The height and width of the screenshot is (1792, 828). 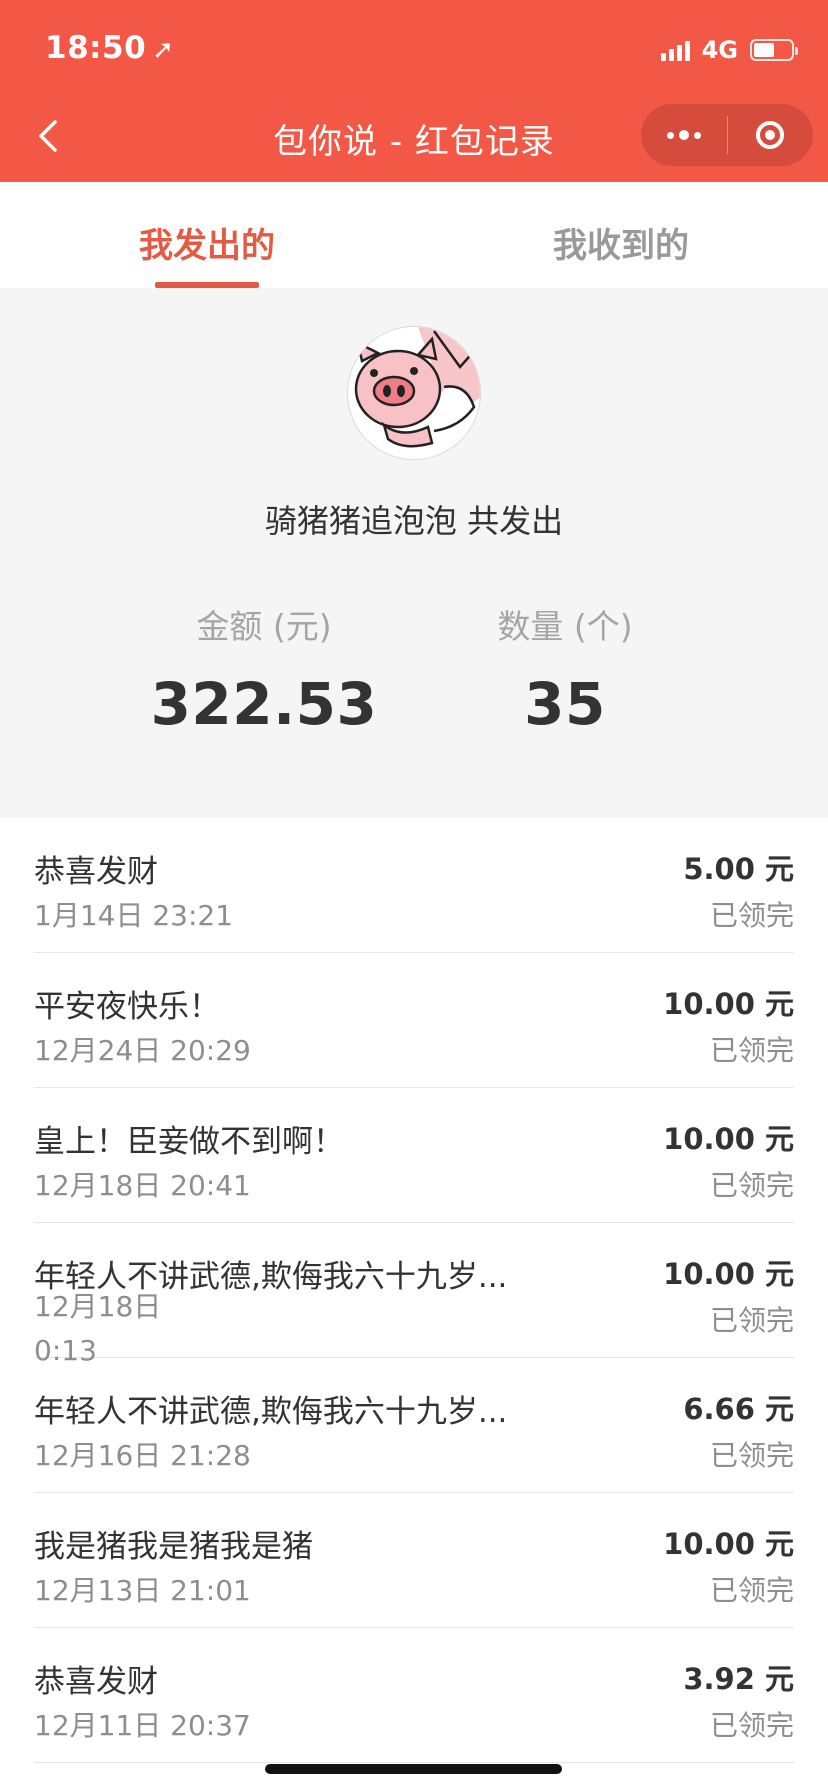 What do you see at coordinates (414, 521) in the screenshot?
I see `sender-summary-line: 骑猪猪追泡泡 共发出` at bounding box center [414, 521].